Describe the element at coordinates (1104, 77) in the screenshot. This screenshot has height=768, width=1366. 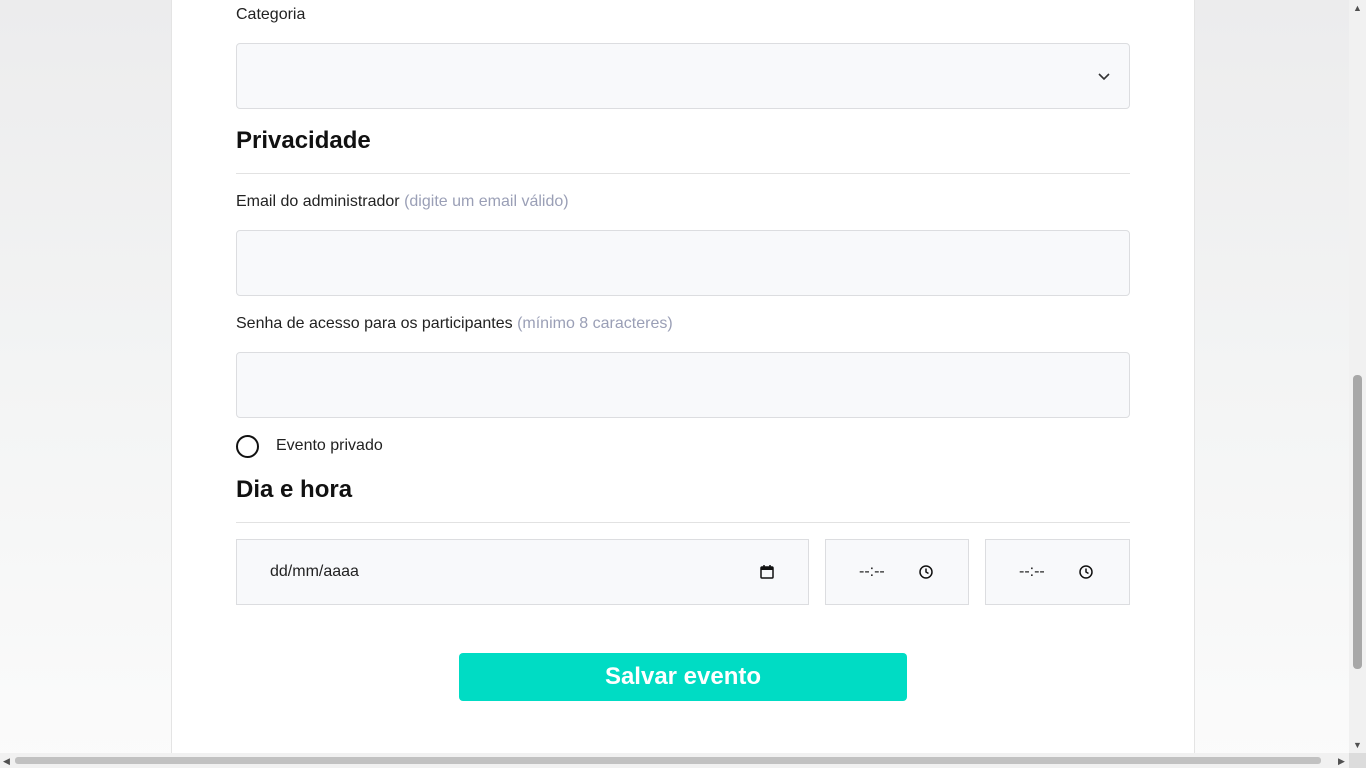
I see `chevron-down-icon` at that location.